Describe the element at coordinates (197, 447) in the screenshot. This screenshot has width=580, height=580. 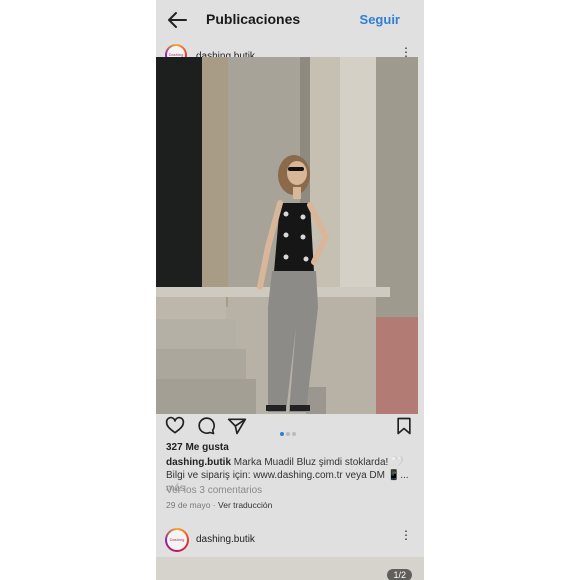
I see `likes-count: 327 Me gusta` at that location.